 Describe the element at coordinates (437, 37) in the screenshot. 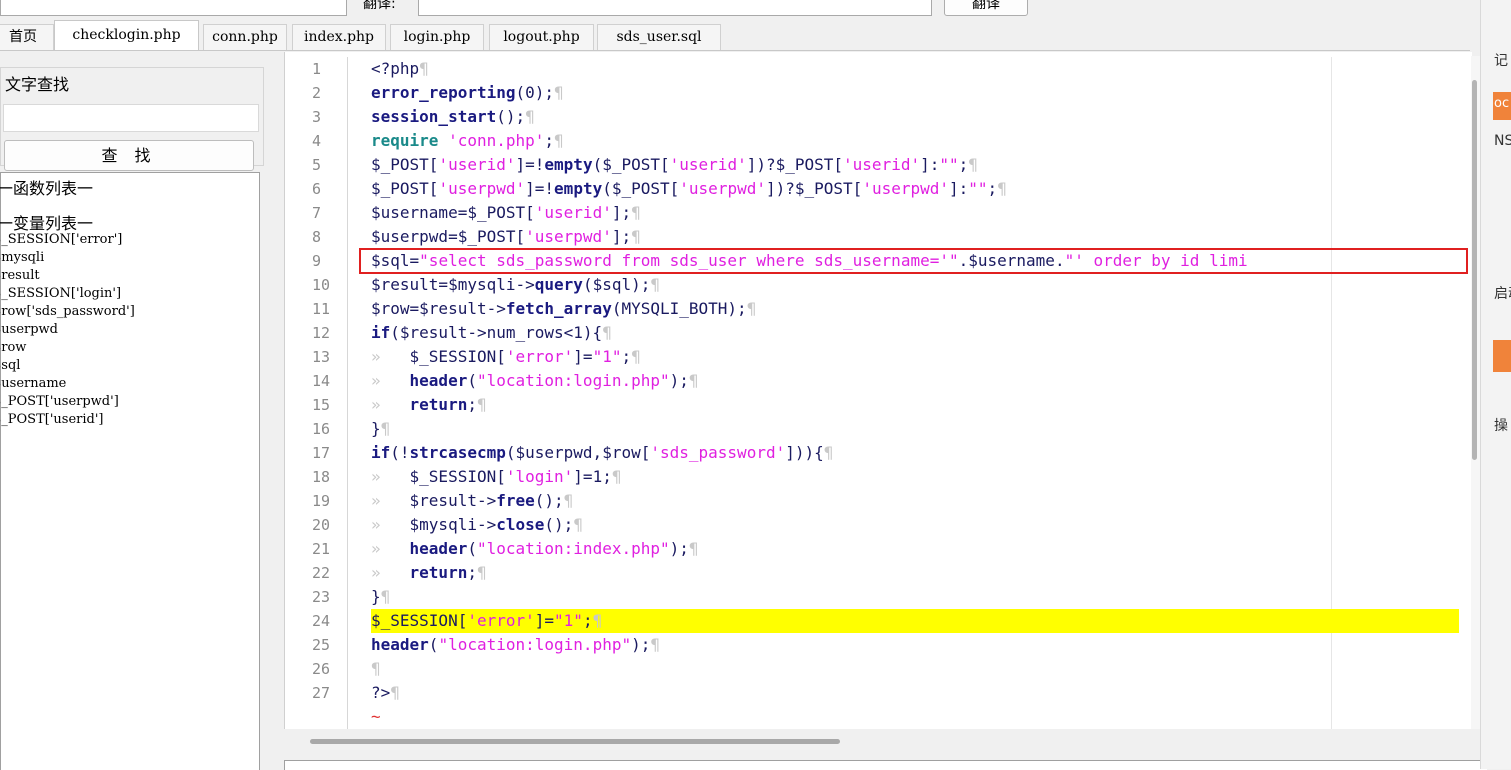

I see `tab-4: login.php` at that location.